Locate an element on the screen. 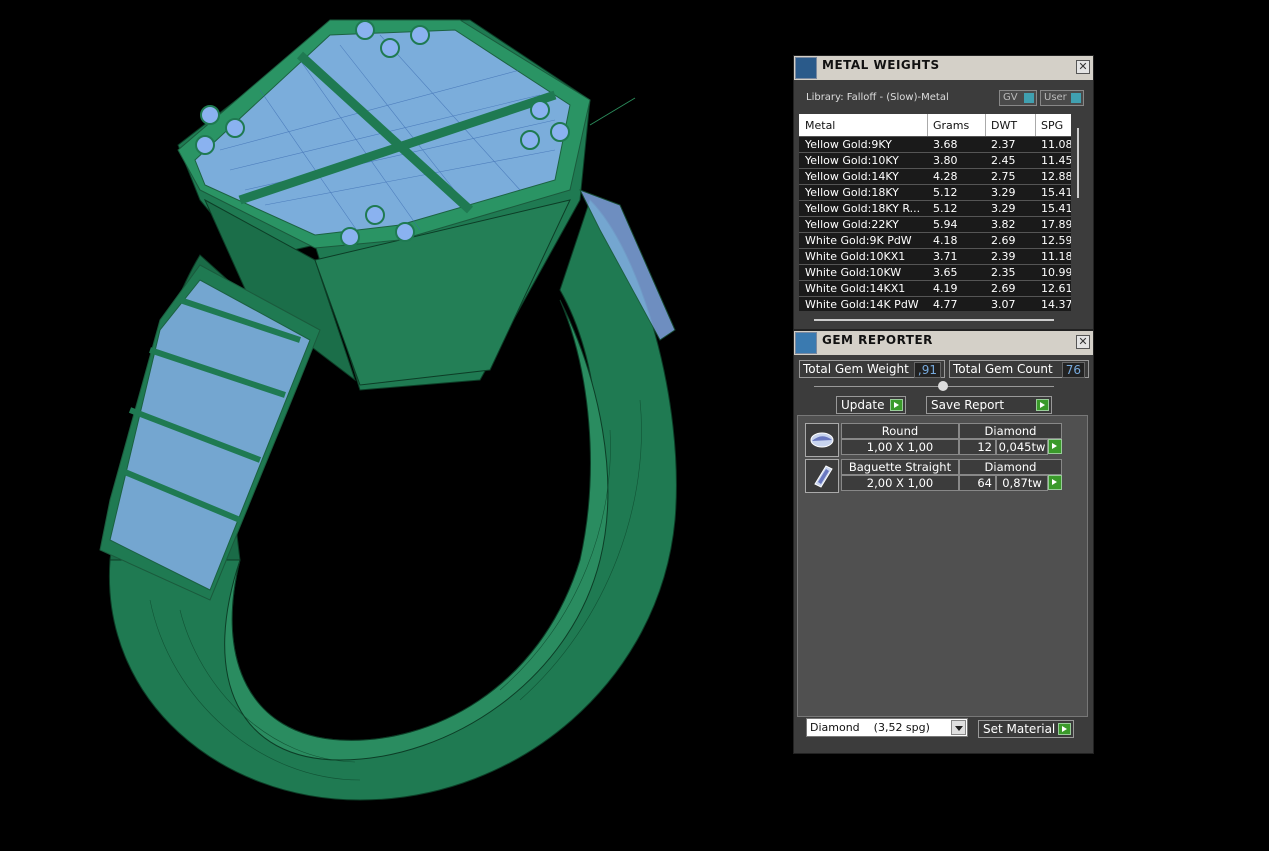 The height and width of the screenshot is (851, 1269). col-header-grams: Grams is located at coordinates (951, 125).